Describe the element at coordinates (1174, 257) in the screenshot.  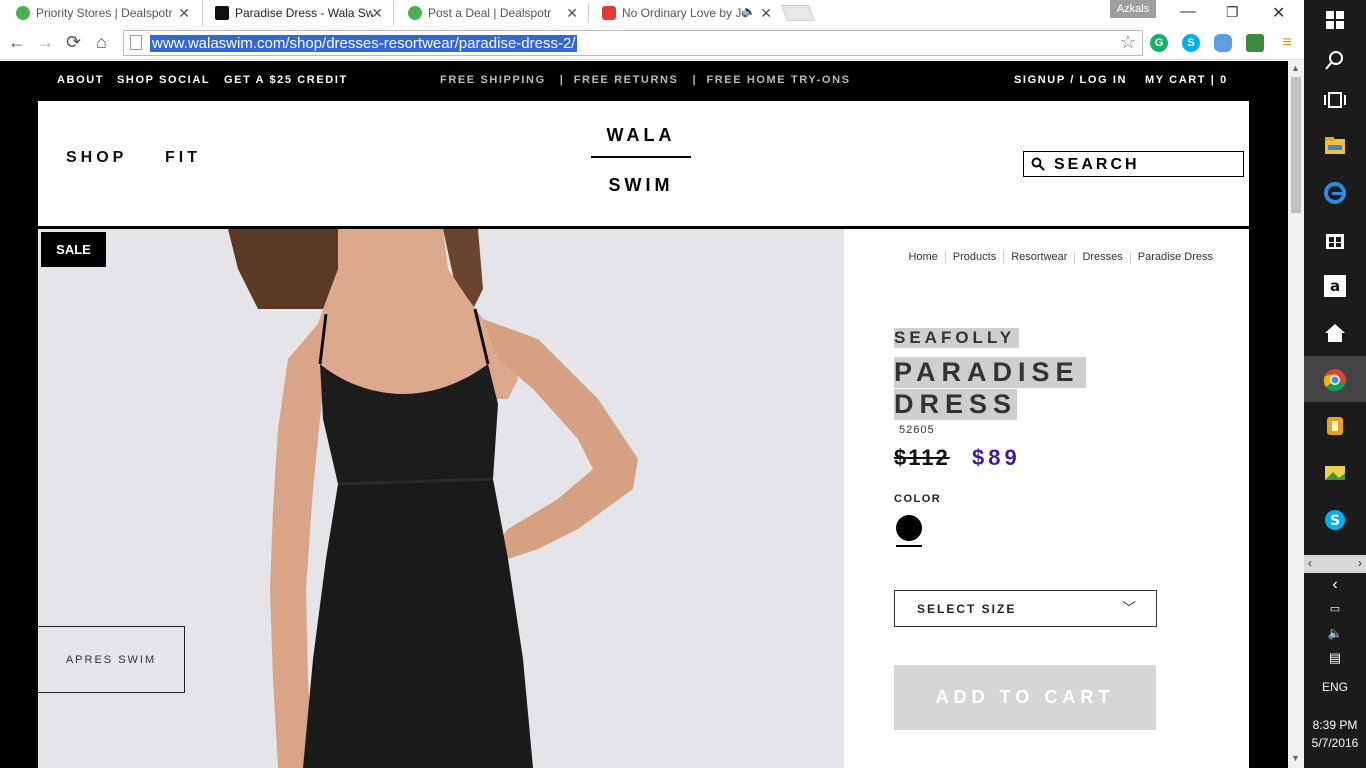
I see `breadcrumb-current: Paradise Dress` at that location.